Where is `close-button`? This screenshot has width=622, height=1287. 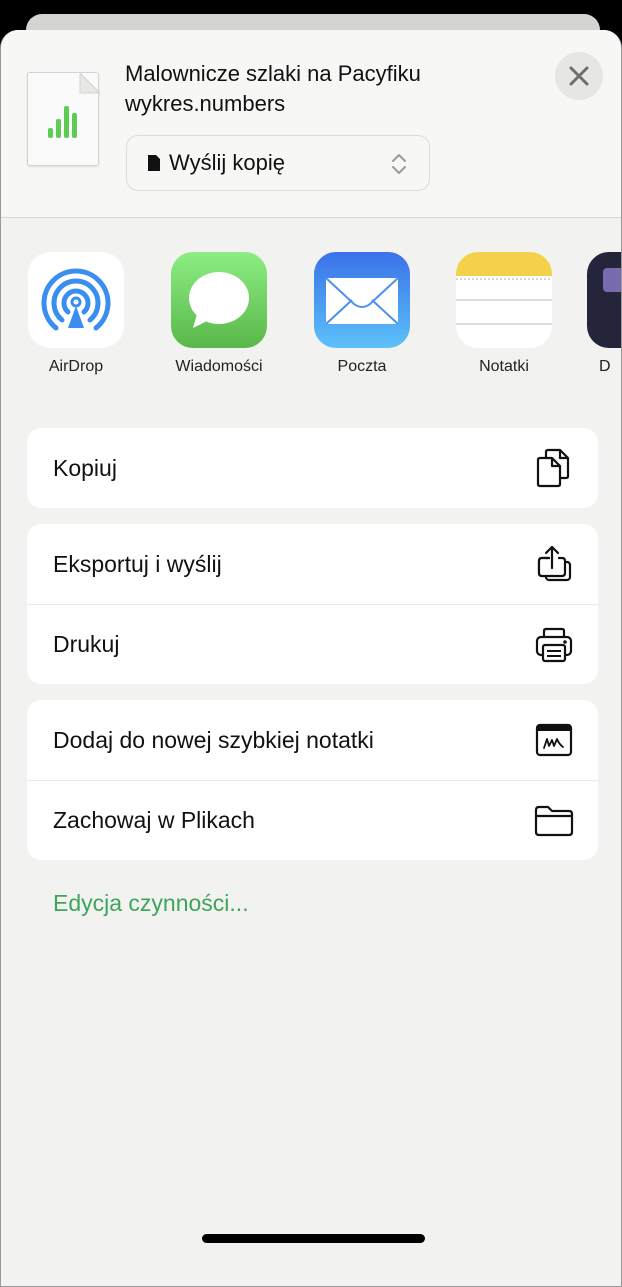
close-button is located at coordinates (579, 76).